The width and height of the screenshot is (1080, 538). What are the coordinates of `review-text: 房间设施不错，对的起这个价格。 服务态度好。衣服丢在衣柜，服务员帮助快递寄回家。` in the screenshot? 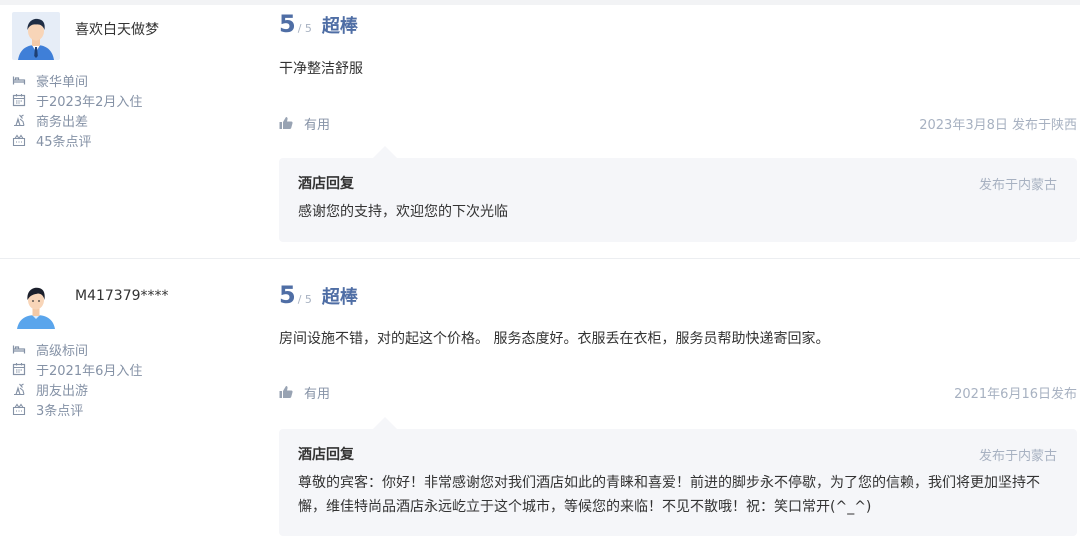 It's located at (554, 339).